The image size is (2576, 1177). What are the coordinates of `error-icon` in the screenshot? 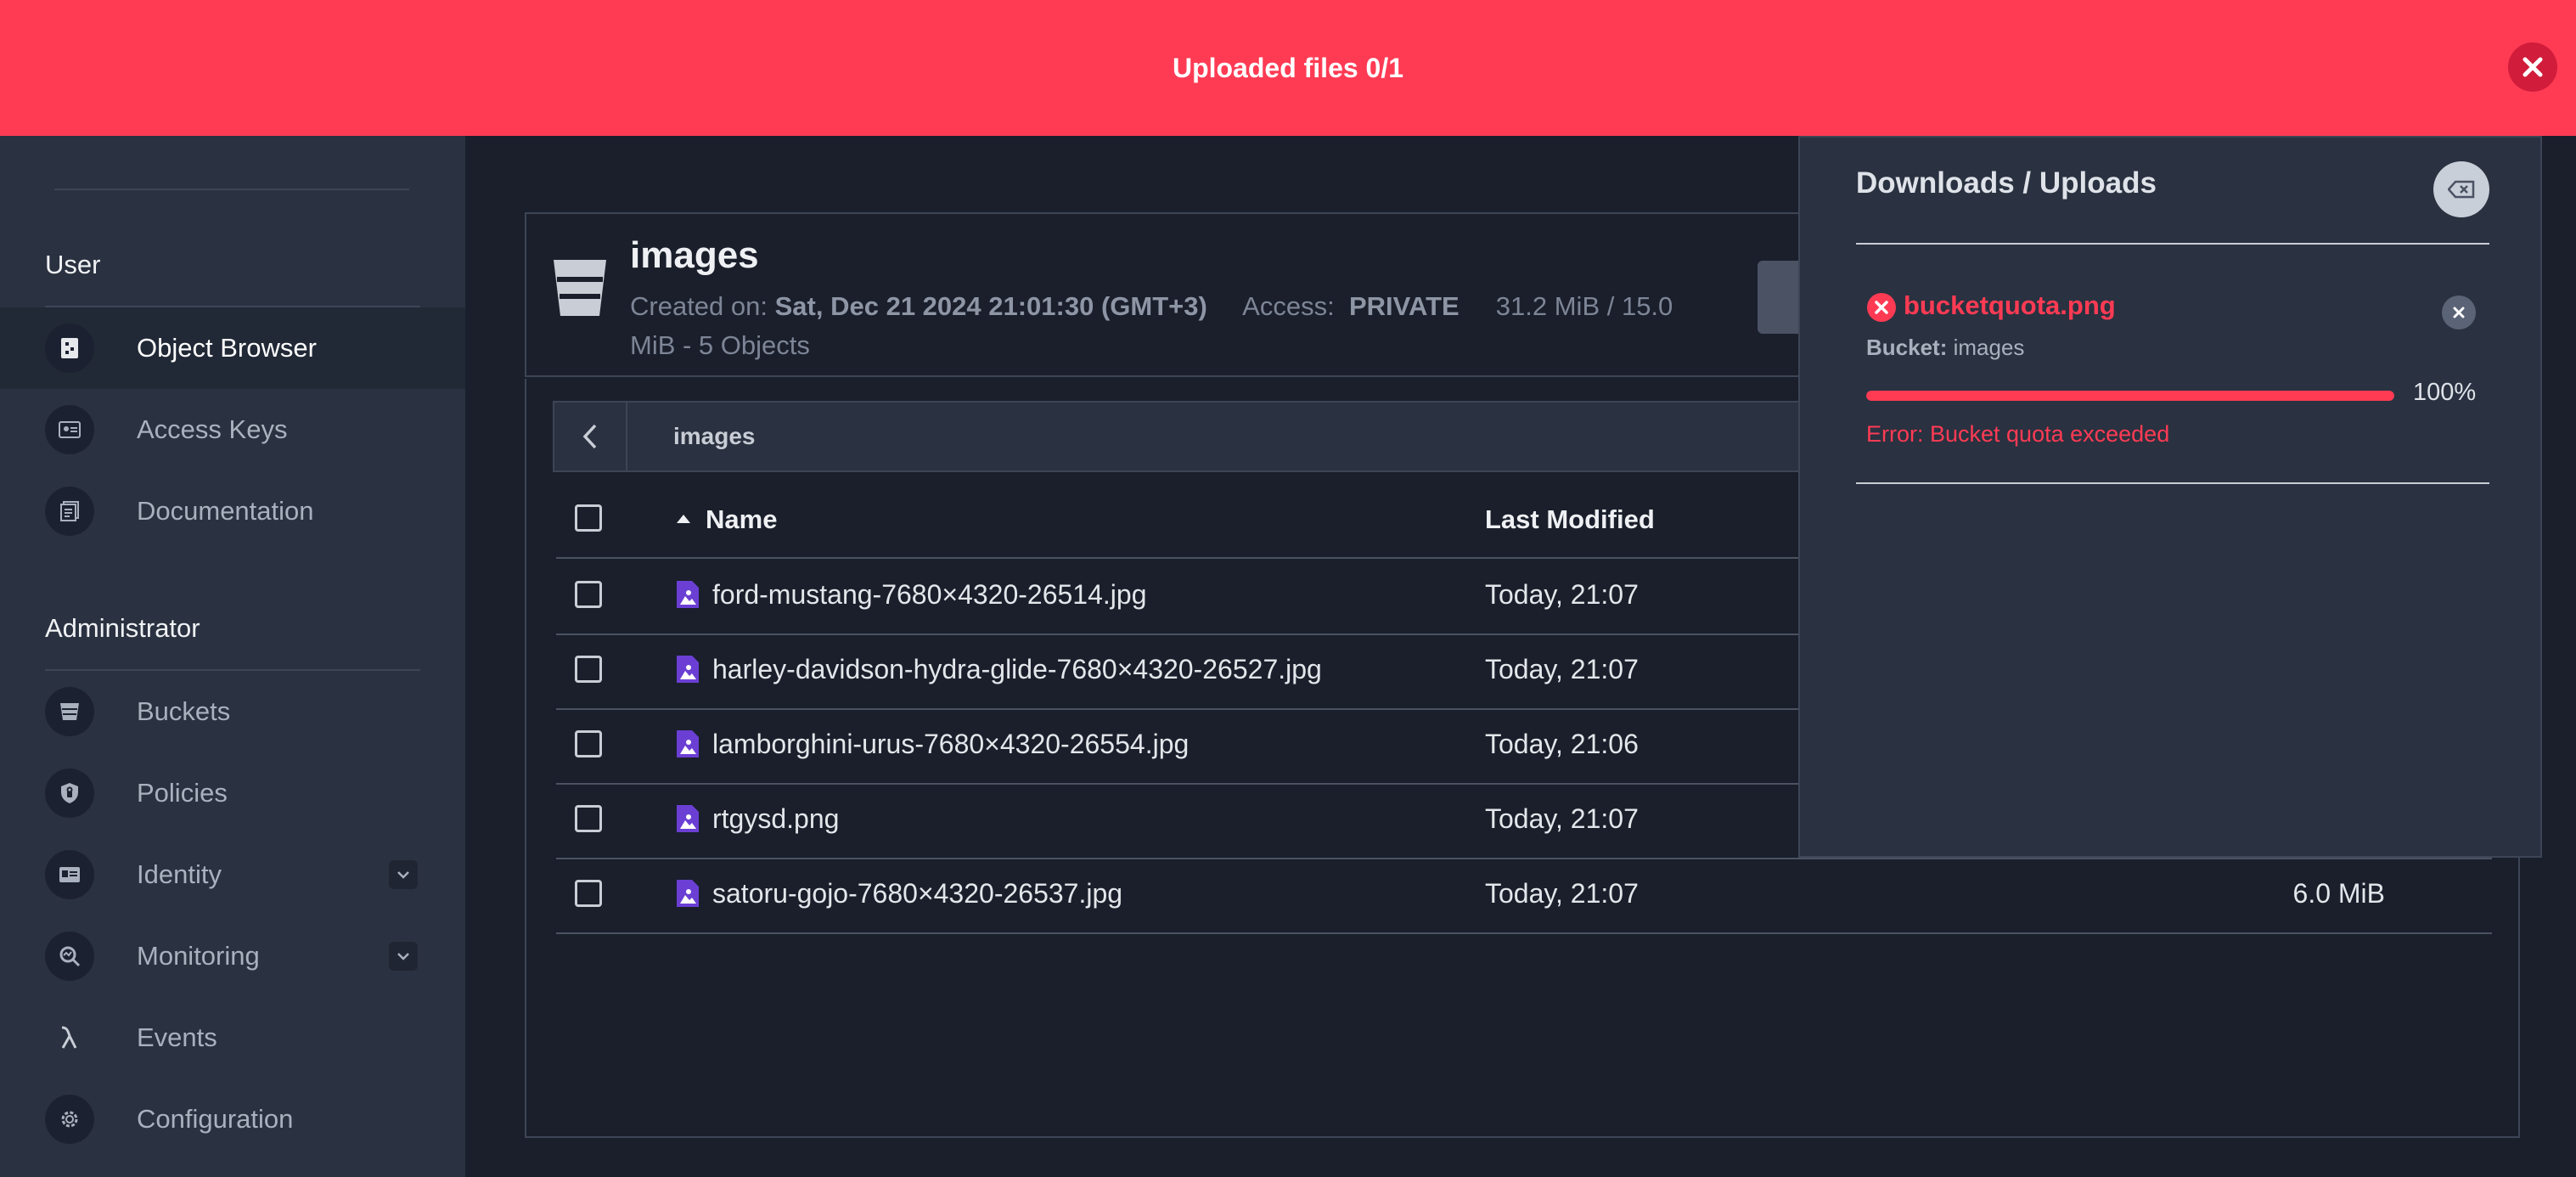 It's located at (1881, 307).